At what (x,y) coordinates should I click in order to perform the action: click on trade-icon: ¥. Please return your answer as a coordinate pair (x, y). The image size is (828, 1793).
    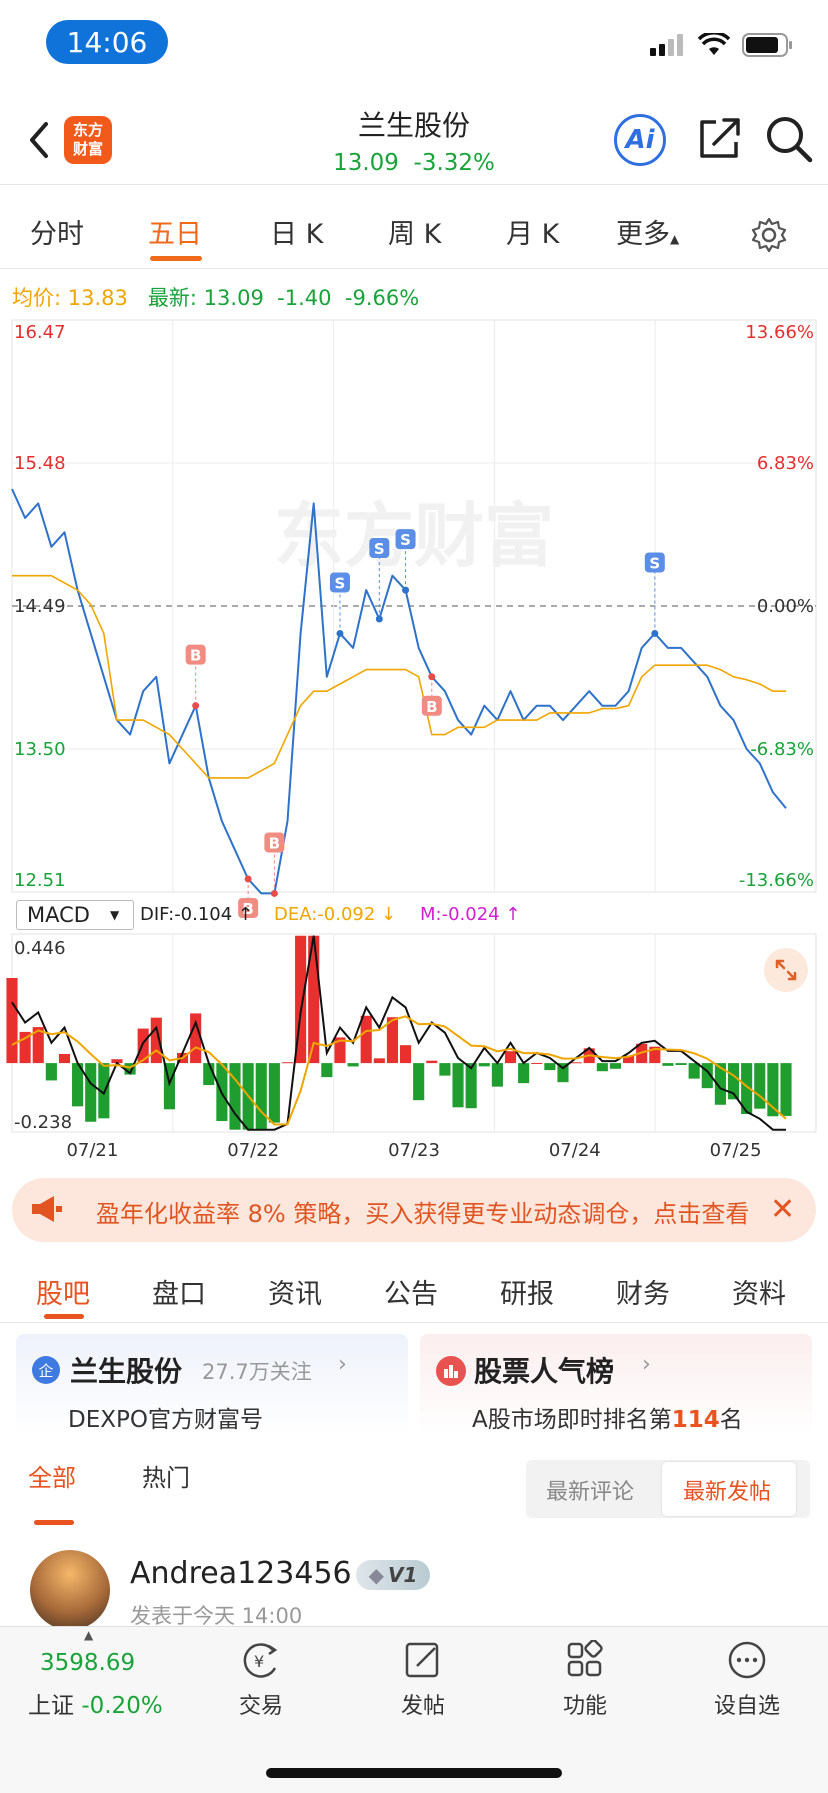
    Looking at the image, I should click on (260, 1660).